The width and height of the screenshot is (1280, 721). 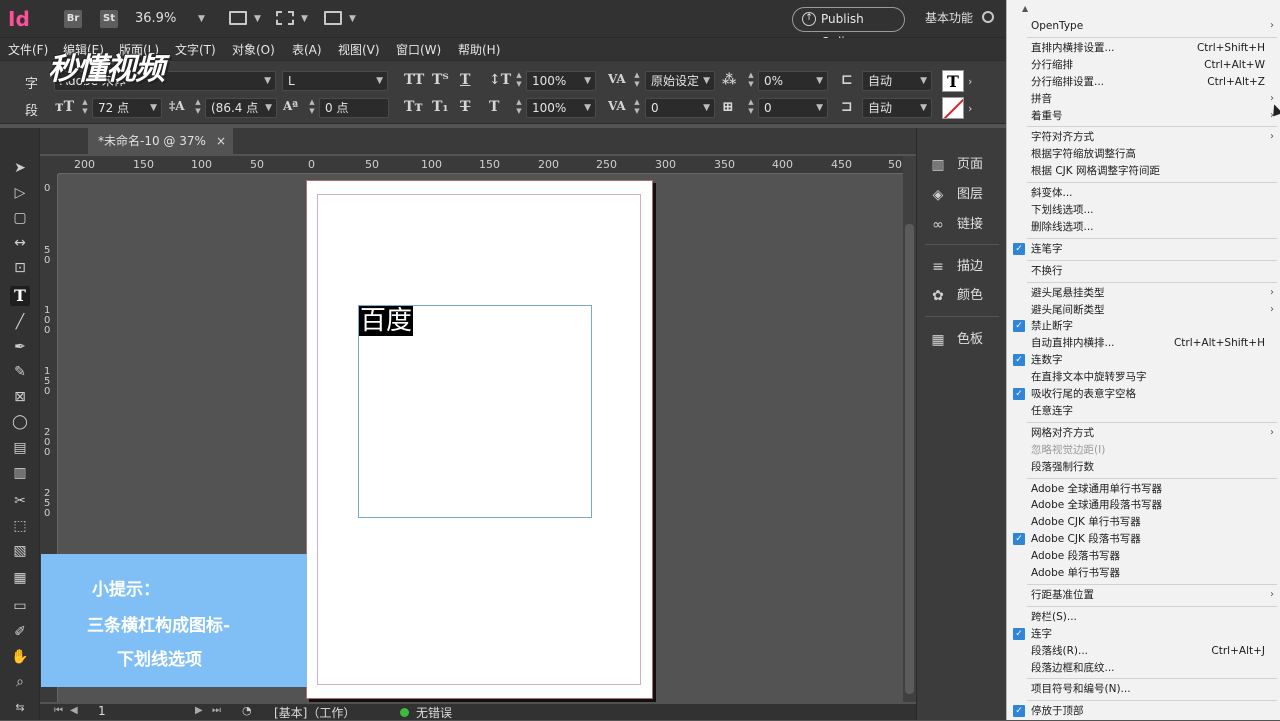 I want to click on all-caps-icon: TT, so click(x=414, y=80).